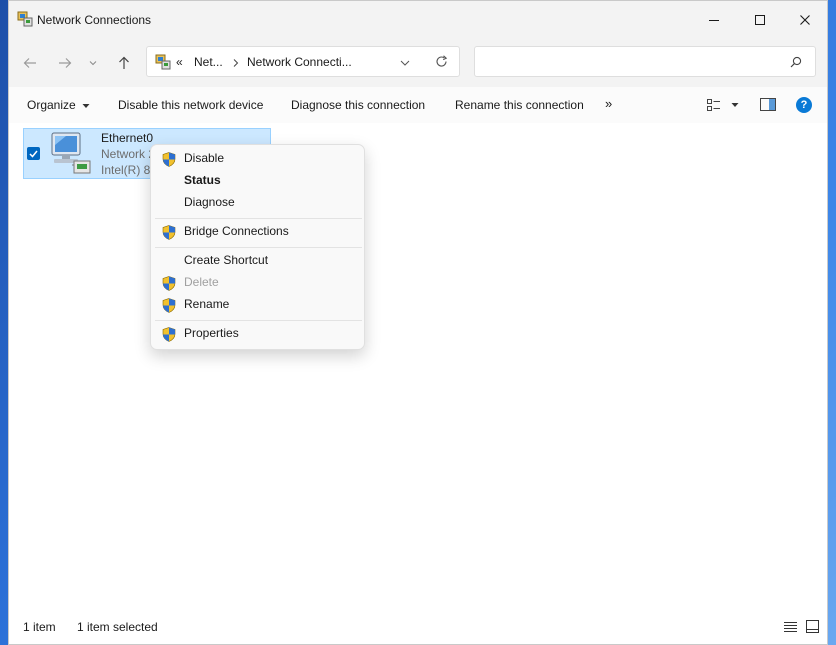  I want to click on control-panel-icon, so click(163, 62).